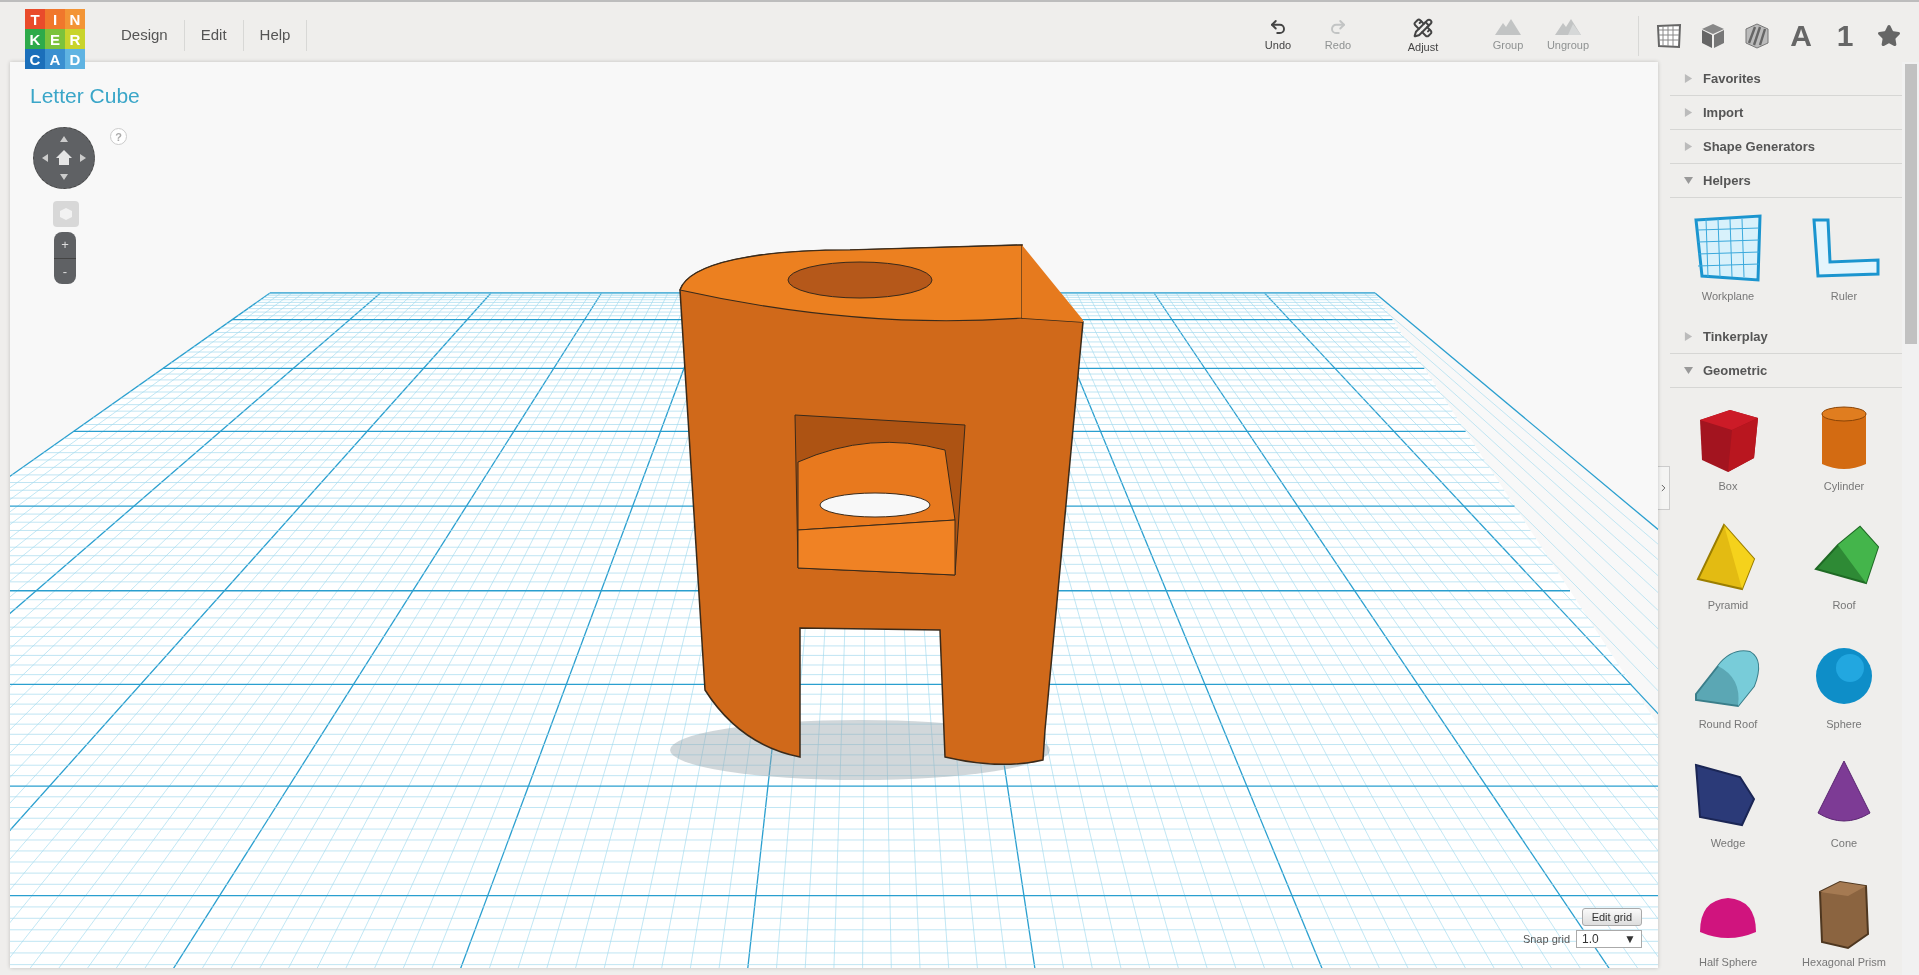  I want to click on shape-item: Sphere, so click(1844, 689).